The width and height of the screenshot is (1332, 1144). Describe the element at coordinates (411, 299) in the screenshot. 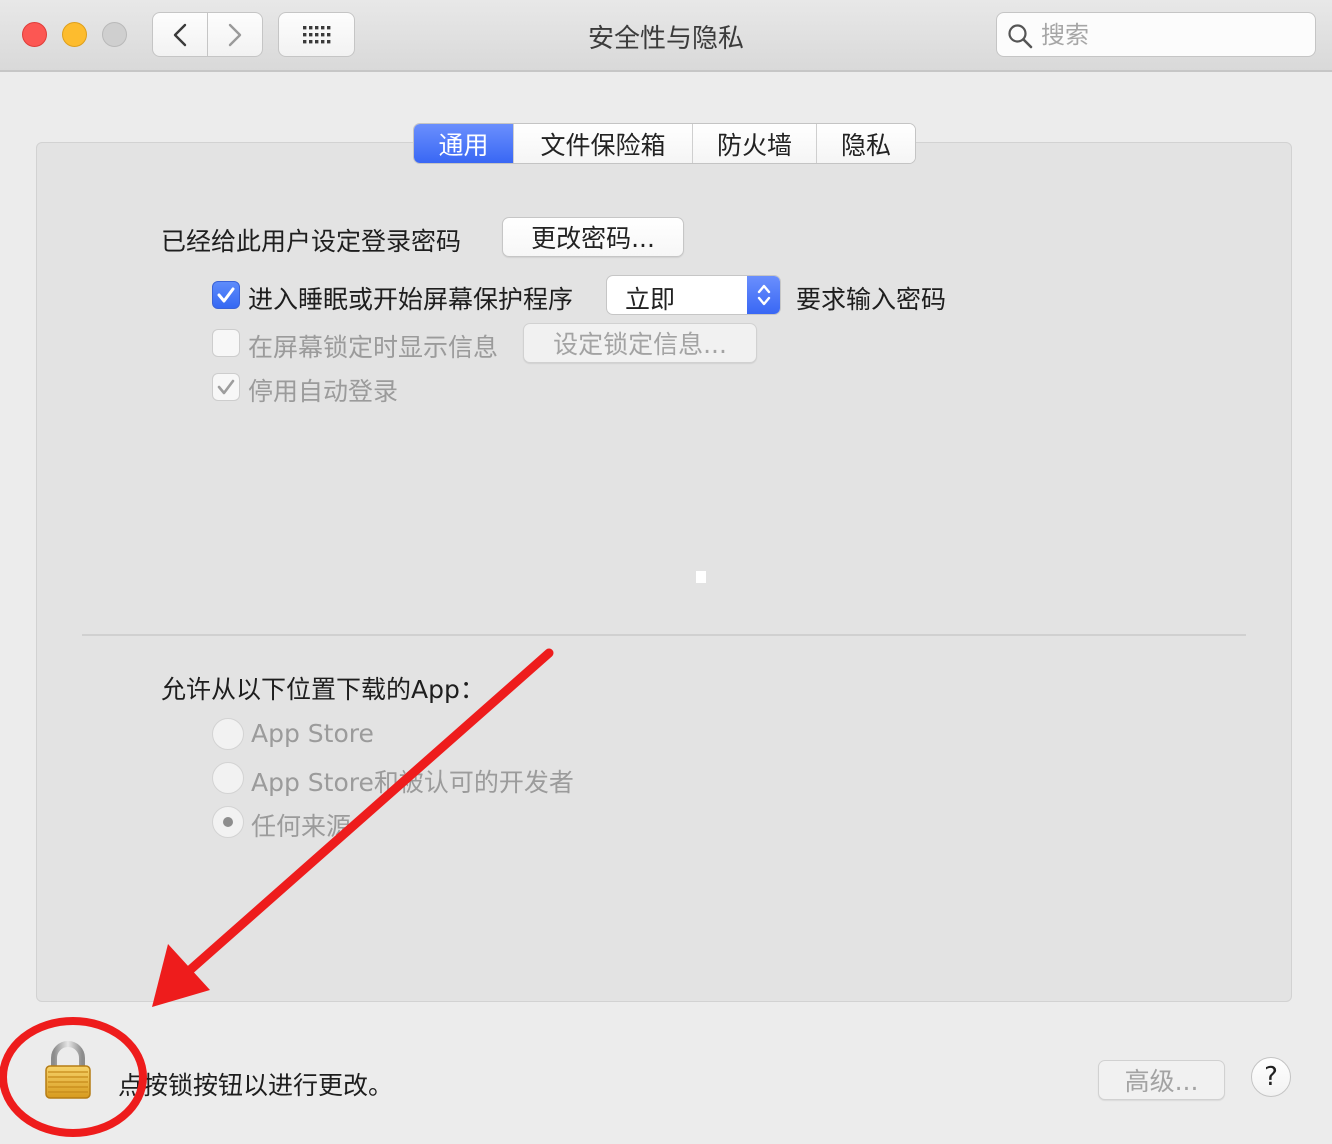

I see `require-password-label: 进入睡眠或开始屏幕保护程序` at that location.